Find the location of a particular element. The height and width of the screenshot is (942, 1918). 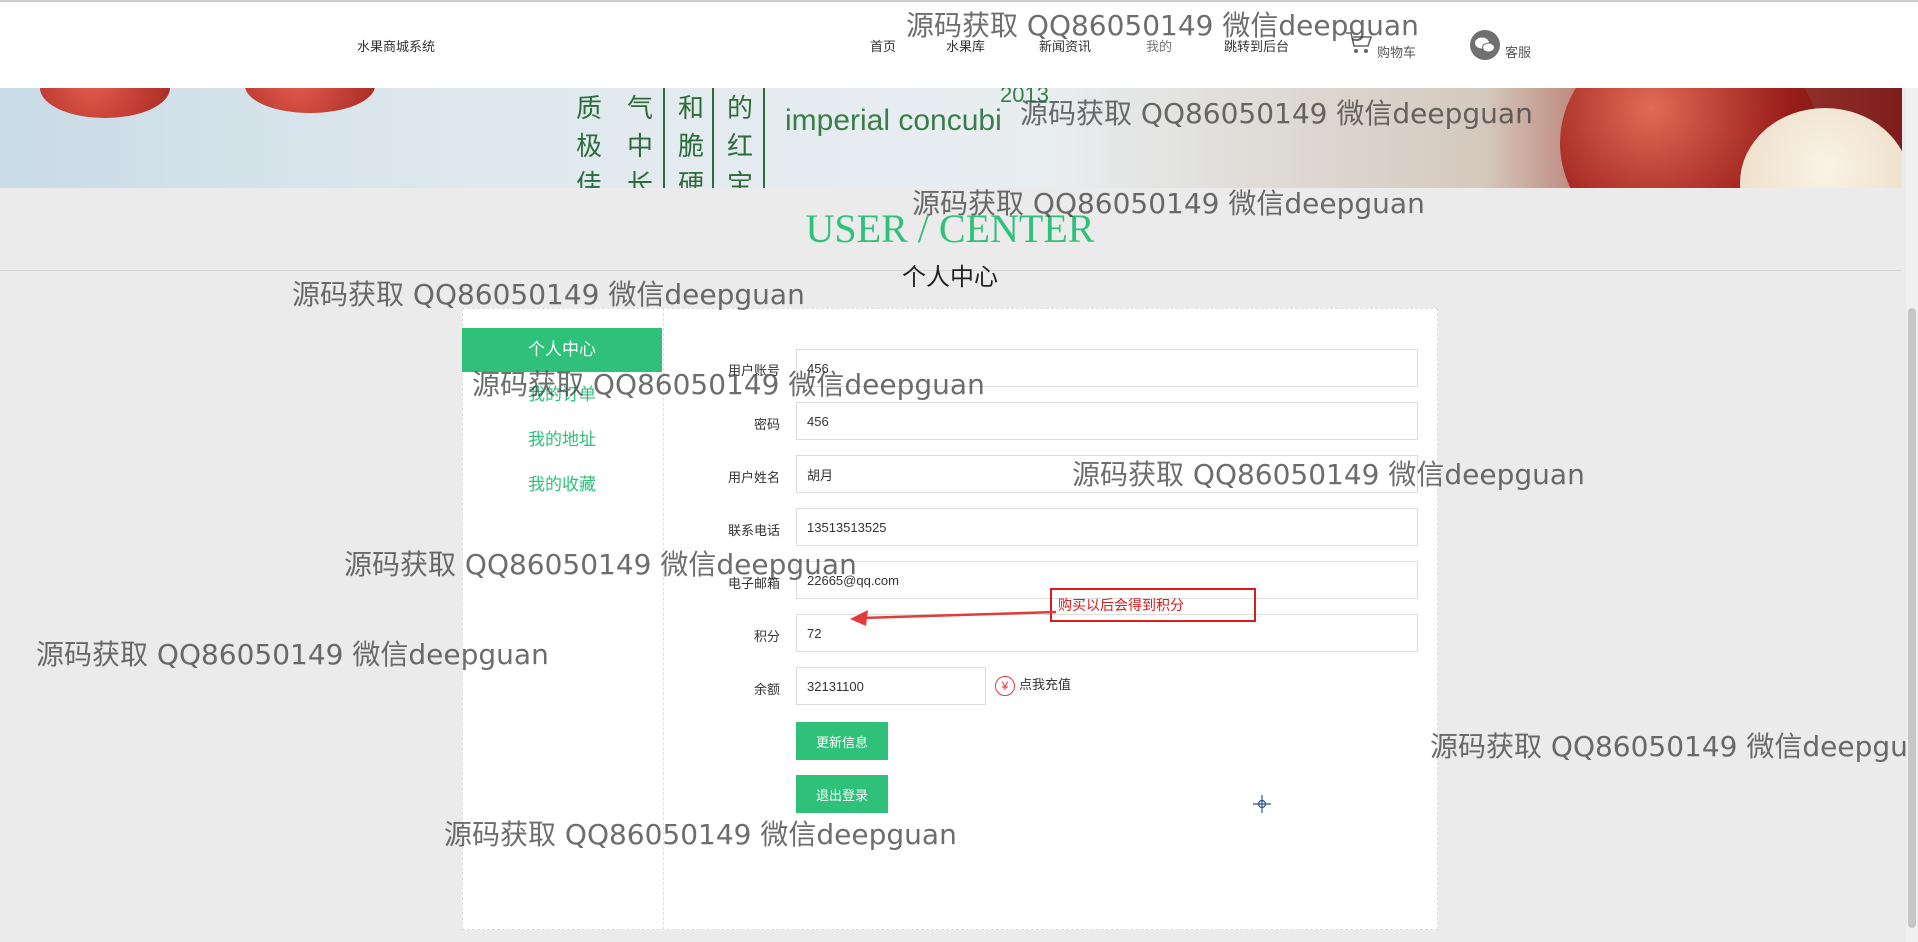

points-label: 积分 is located at coordinates (766, 636).